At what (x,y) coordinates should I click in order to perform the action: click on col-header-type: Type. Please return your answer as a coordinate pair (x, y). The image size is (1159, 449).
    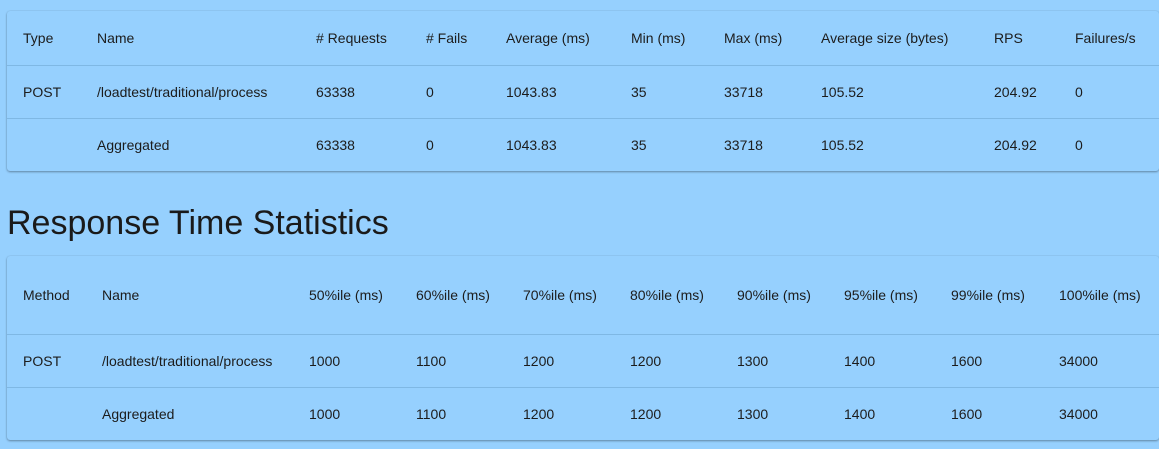
    Looking at the image, I should click on (44, 38).